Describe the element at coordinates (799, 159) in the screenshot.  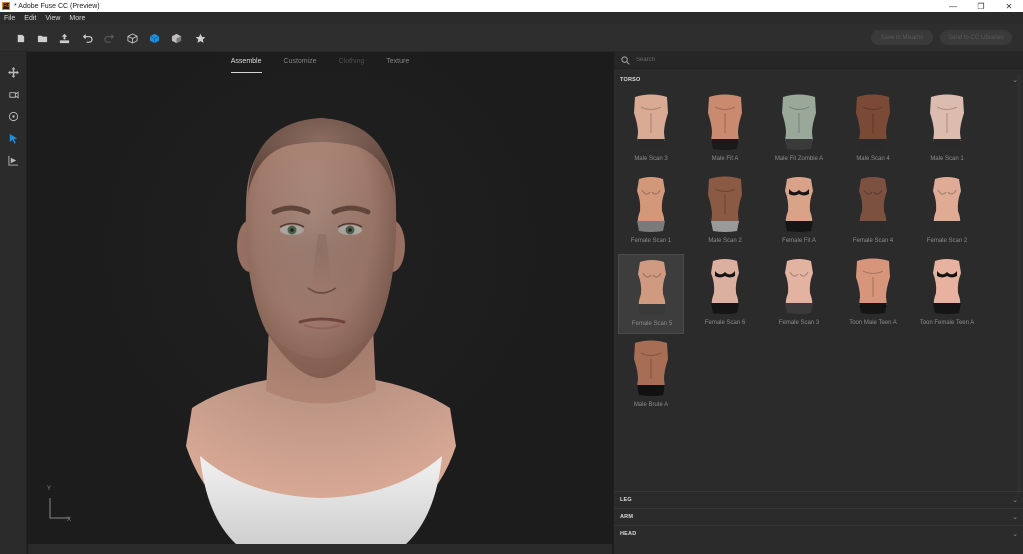
I see `torso-item-label: Male Fit Zombie A` at that location.